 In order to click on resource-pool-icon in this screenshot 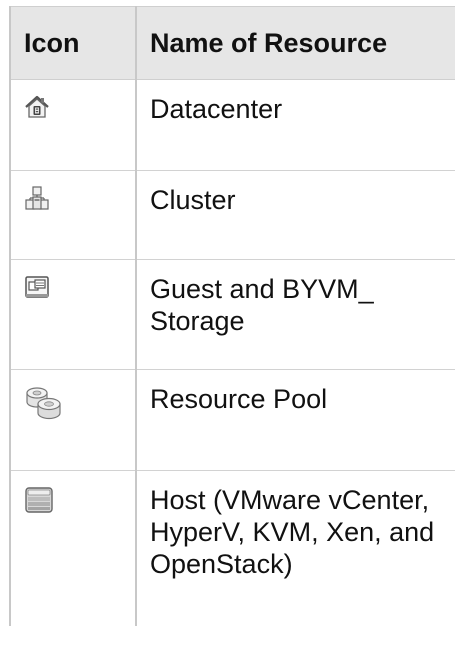, I will do `click(43, 403)`.